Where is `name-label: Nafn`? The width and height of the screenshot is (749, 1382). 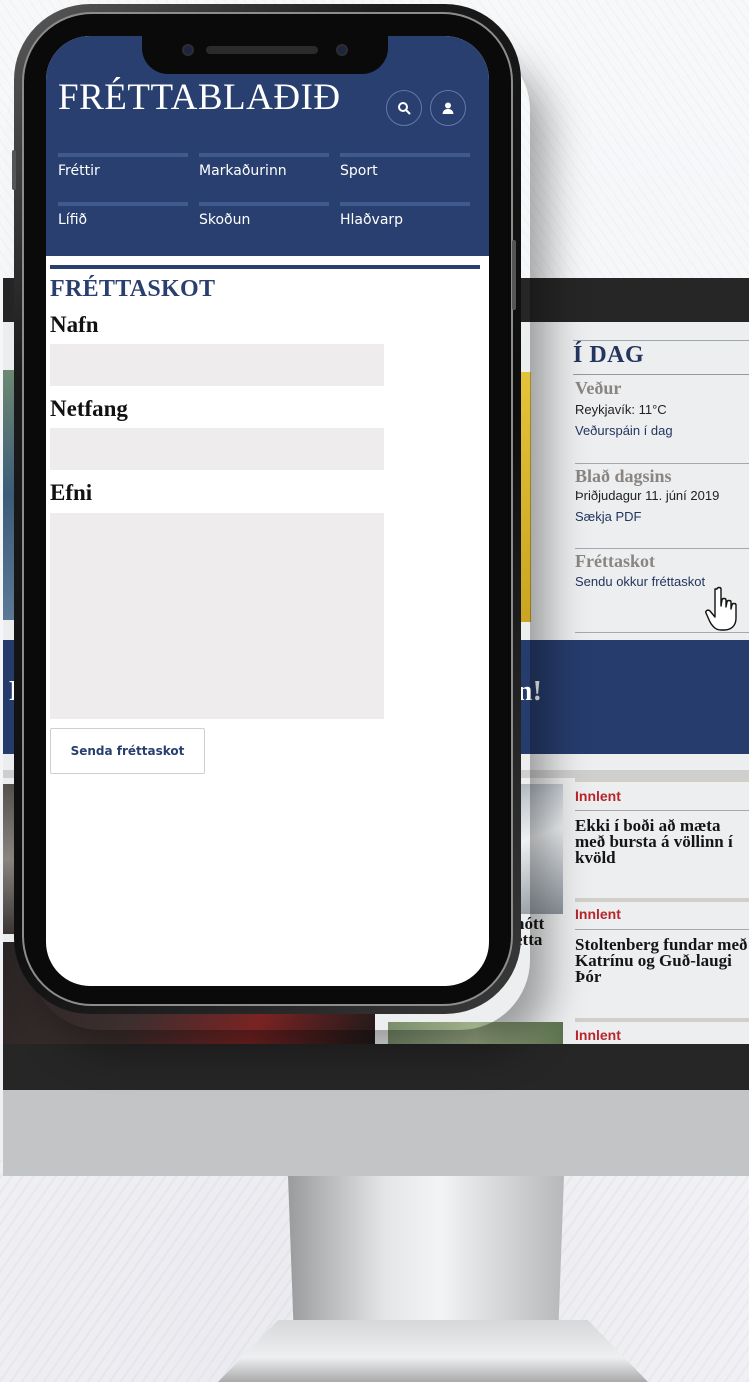
name-label: Nafn is located at coordinates (74, 324).